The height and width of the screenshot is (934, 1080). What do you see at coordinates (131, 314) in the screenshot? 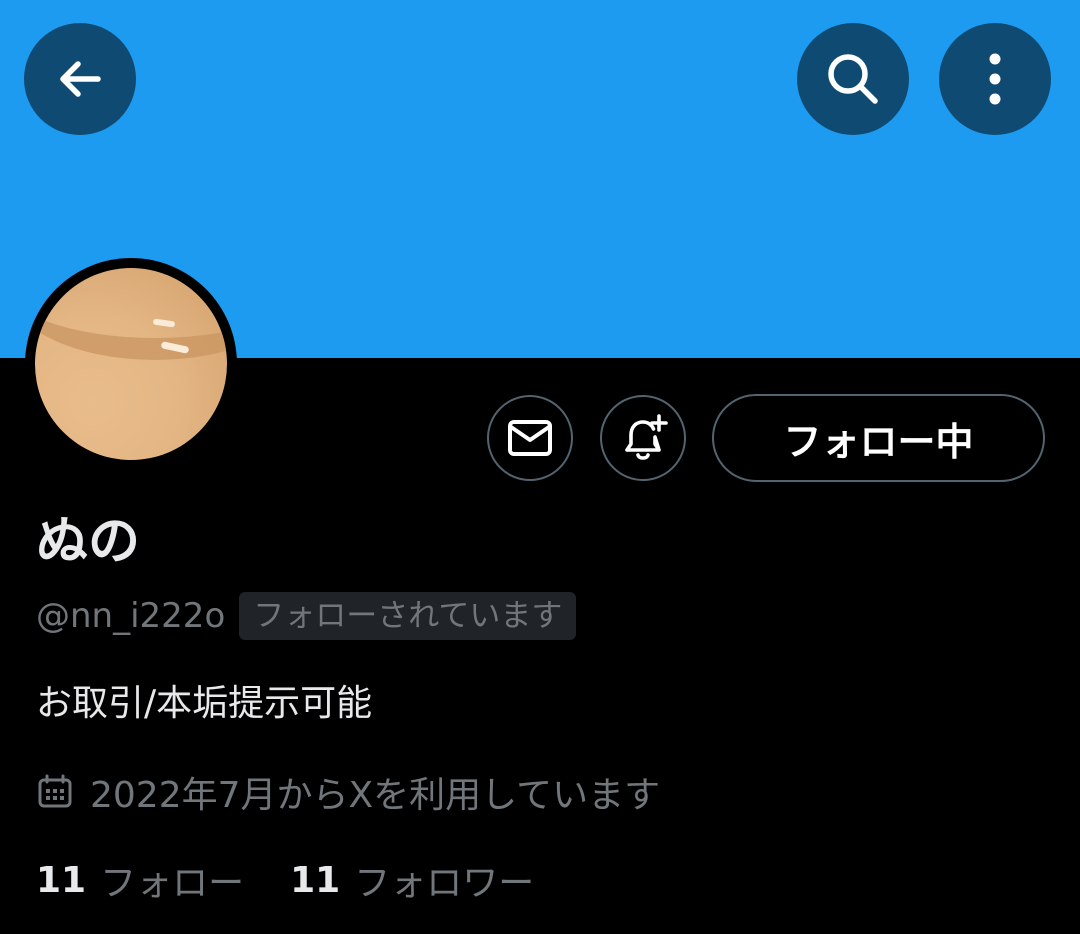
I see `avatar-image-rim` at bounding box center [131, 314].